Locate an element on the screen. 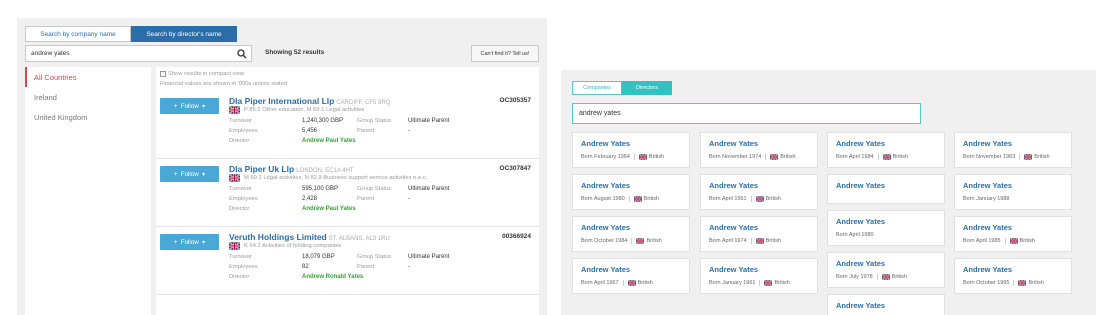  company-name-text: Dla Piper Uk Llp is located at coordinates (262, 169).